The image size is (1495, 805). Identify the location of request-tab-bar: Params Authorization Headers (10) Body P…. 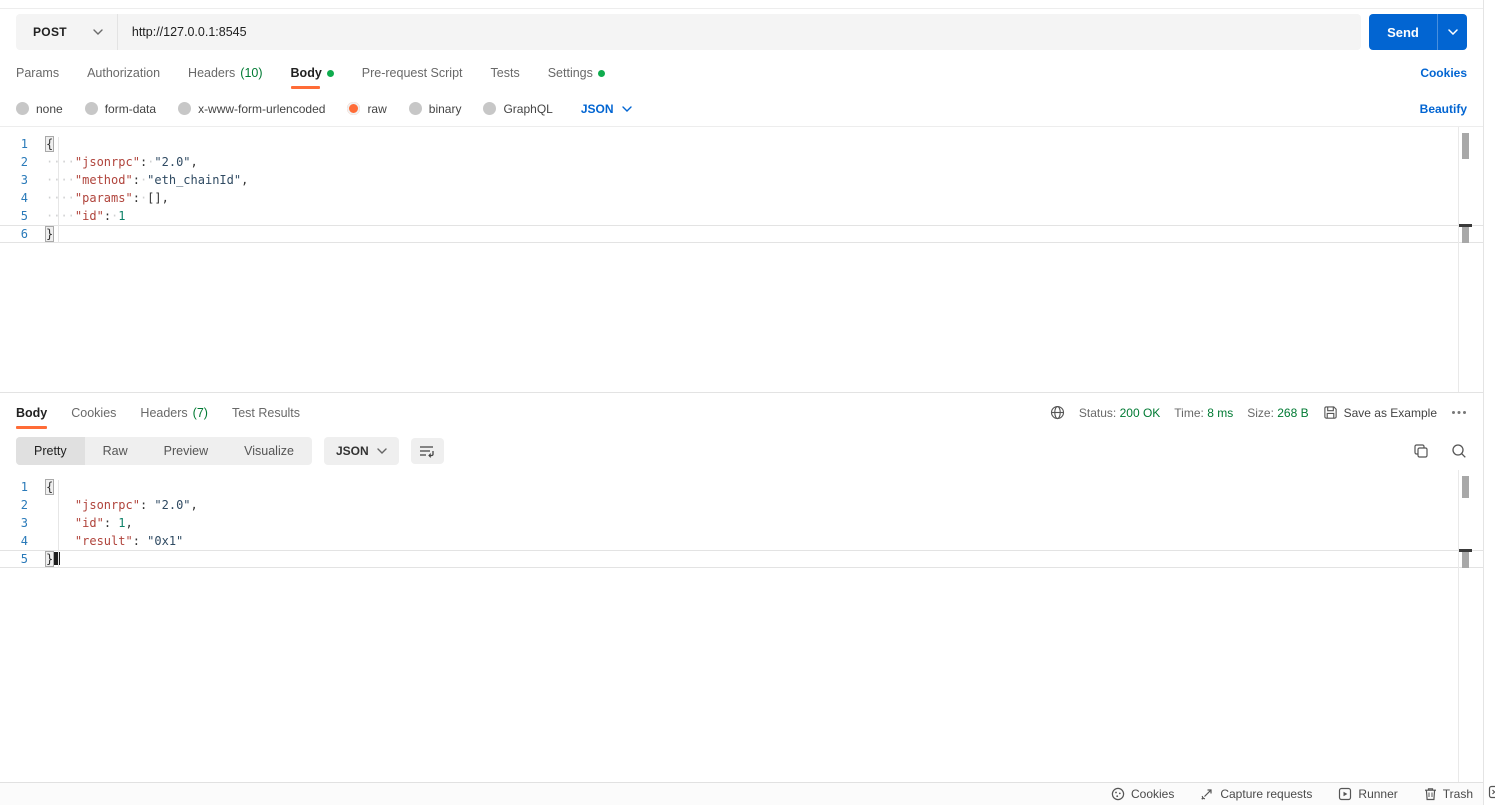
(741, 73).